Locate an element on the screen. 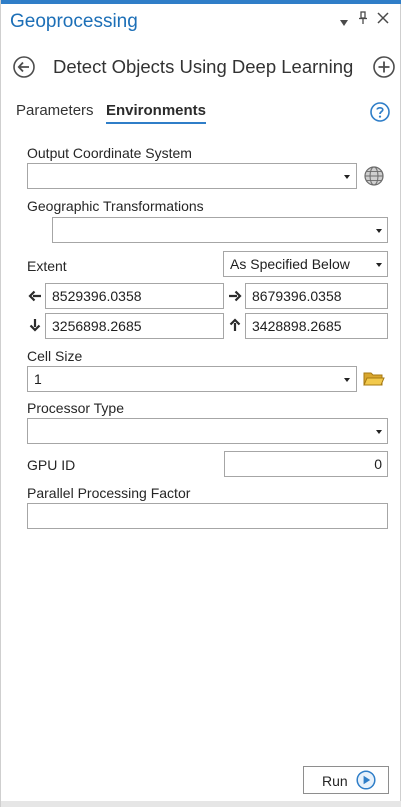 This screenshot has height=807, width=401. tool-title: Detect Objects Using Deep Learning is located at coordinates (203, 66).